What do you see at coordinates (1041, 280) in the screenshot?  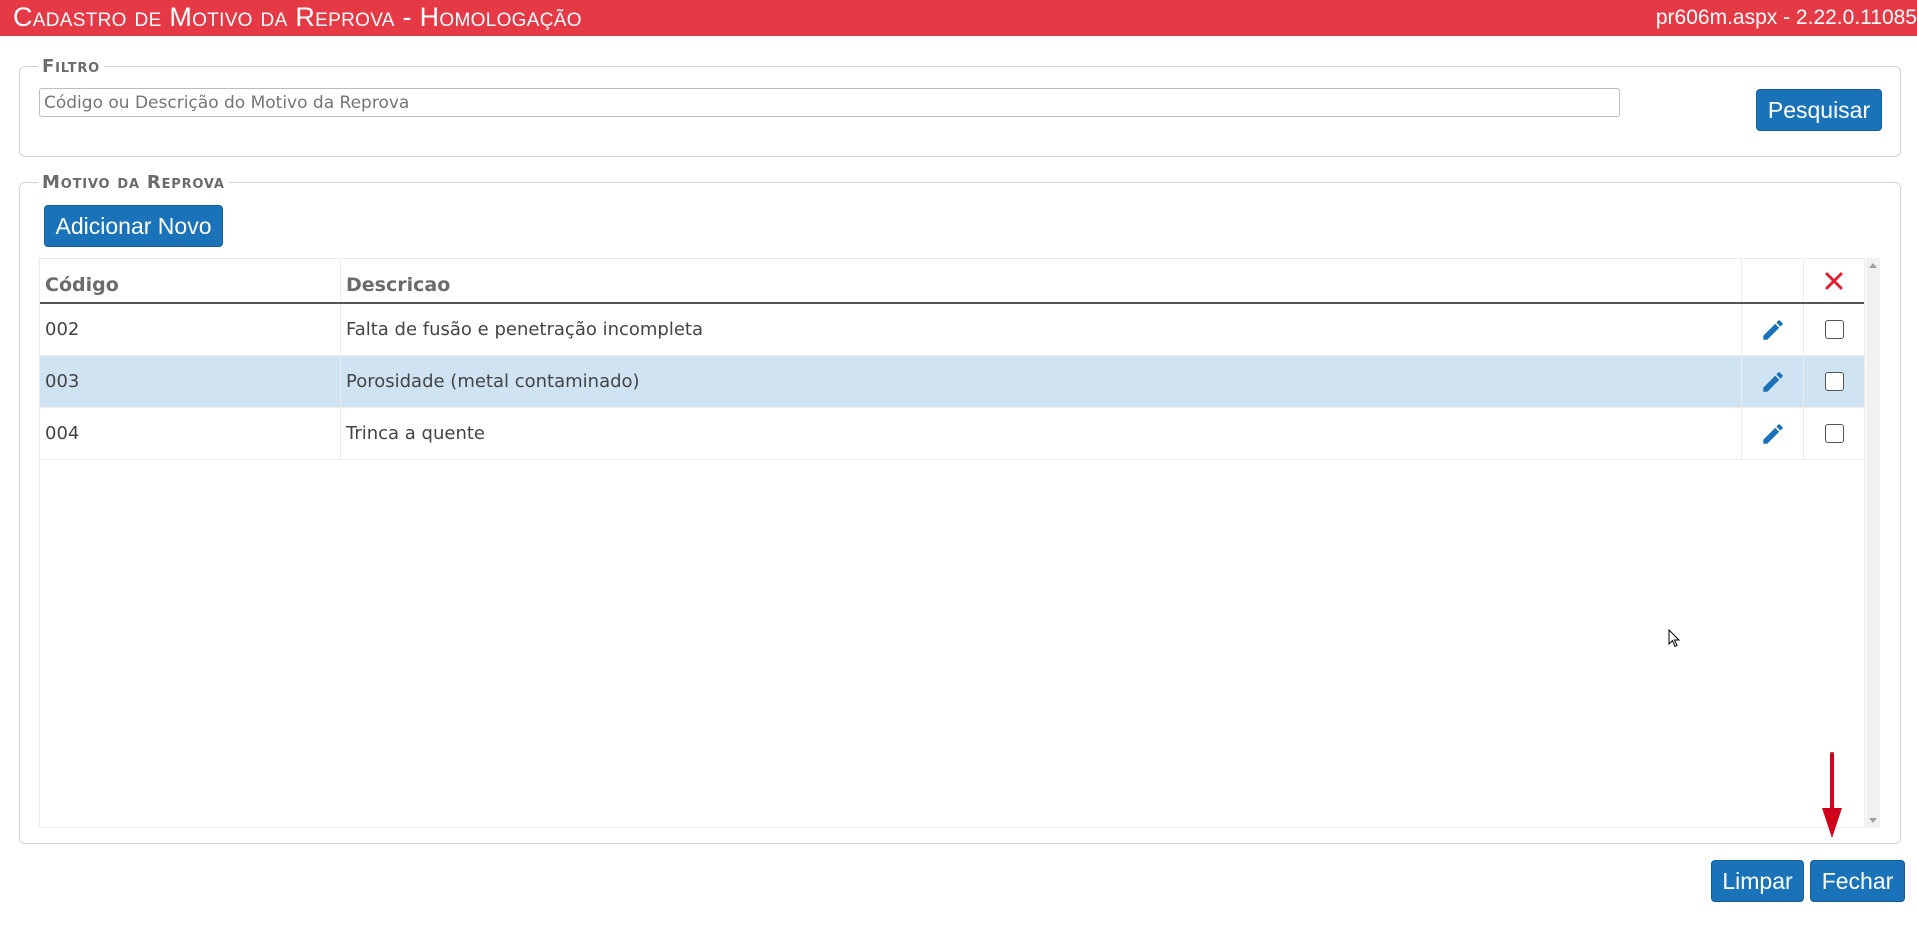 I see `column-header-descricao: Descricao` at bounding box center [1041, 280].